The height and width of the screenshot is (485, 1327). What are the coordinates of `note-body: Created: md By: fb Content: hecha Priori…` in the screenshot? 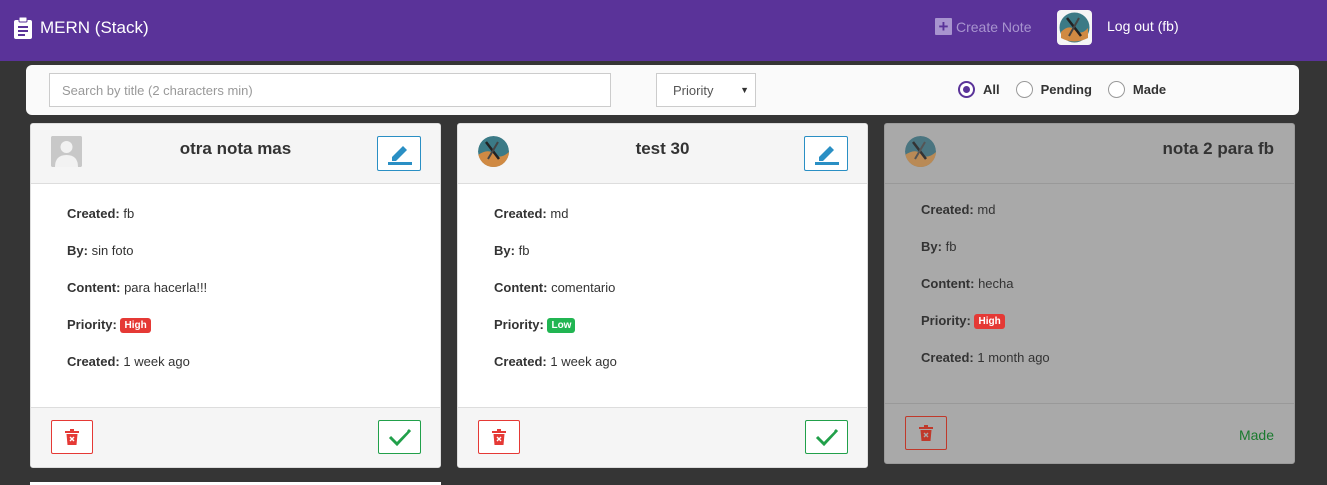 It's located at (985, 294).